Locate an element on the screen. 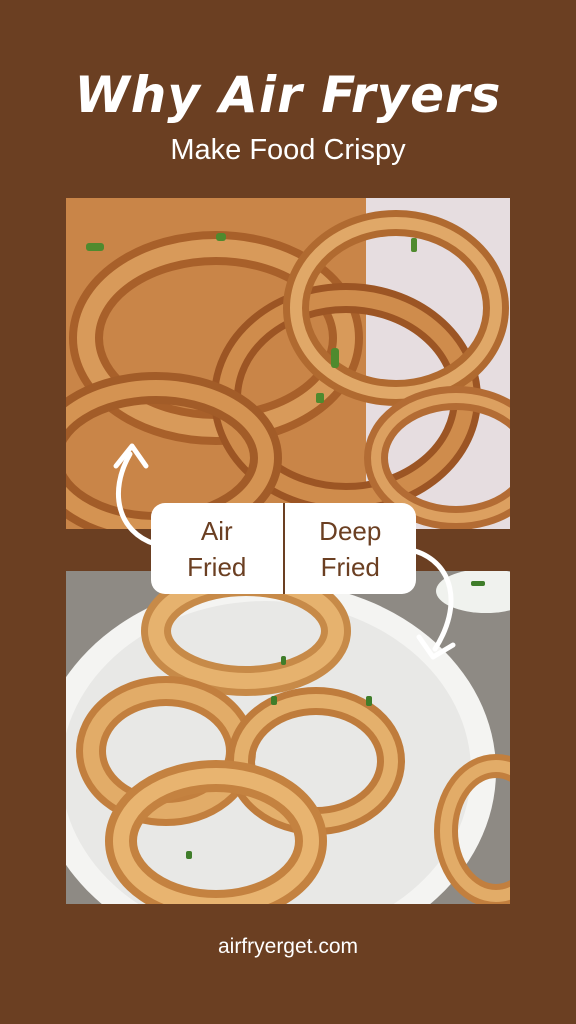 This screenshot has width=576, height=1024. air-fried-label-line2: Fried is located at coordinates (217, 566).